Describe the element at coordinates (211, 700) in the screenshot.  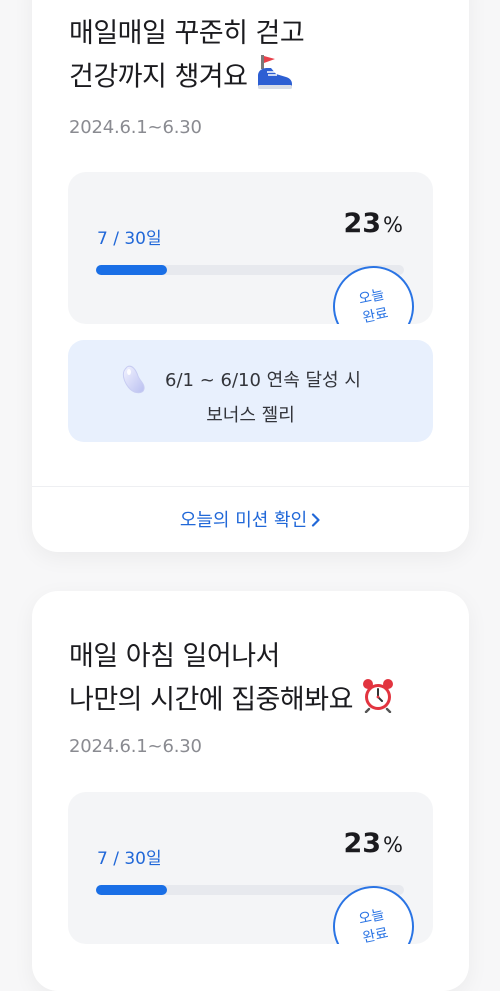
I see `challenge-title-line2: 나만의 시간에 집중해봐요` at that location.